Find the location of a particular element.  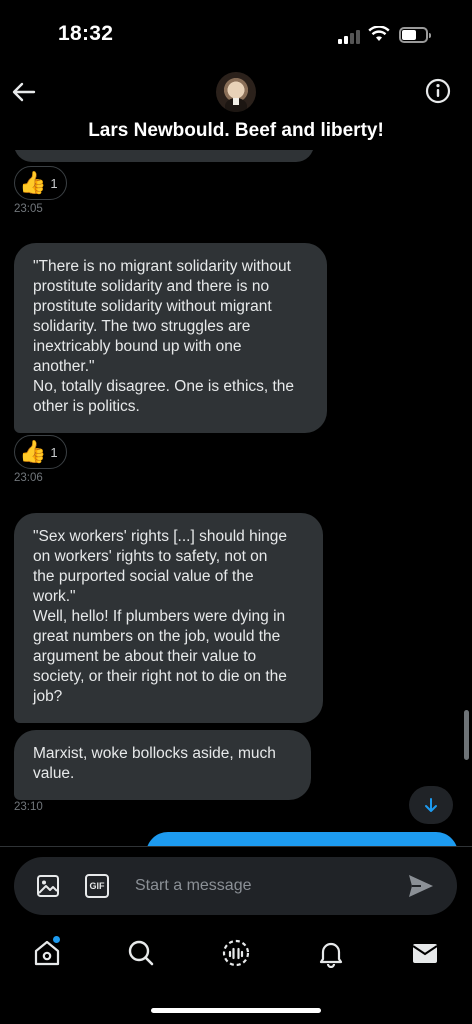

nav-home is located at coordinates (47, 952).